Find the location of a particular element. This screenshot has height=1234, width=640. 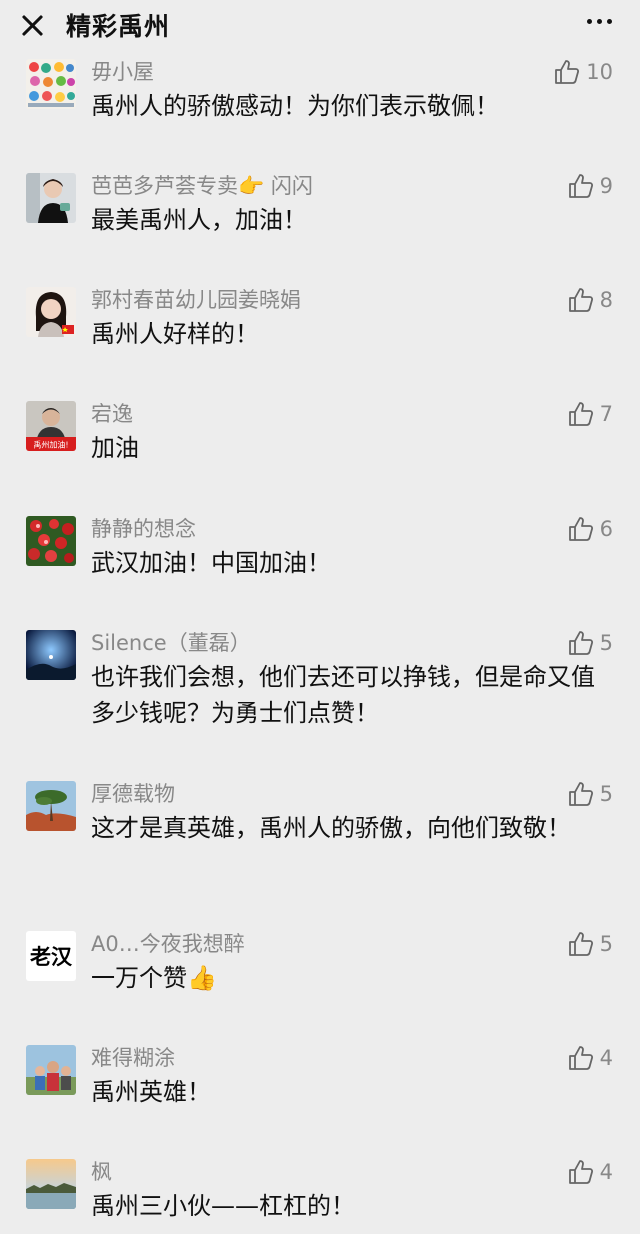

comment-text: 这才是真英雄，禹州人的骄傲，向他们致敬！ is located at coordinates (331, 828).